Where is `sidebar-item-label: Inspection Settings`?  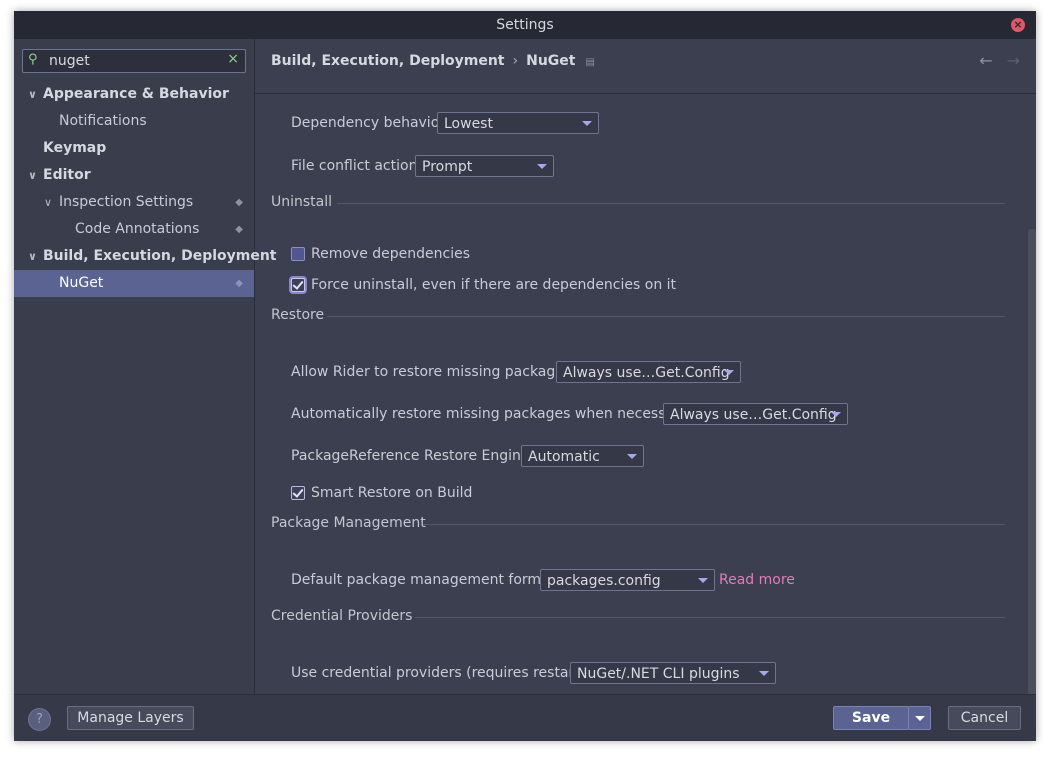 sidebar-item-label: Inspection Settings is located at coordinates (126, 202).